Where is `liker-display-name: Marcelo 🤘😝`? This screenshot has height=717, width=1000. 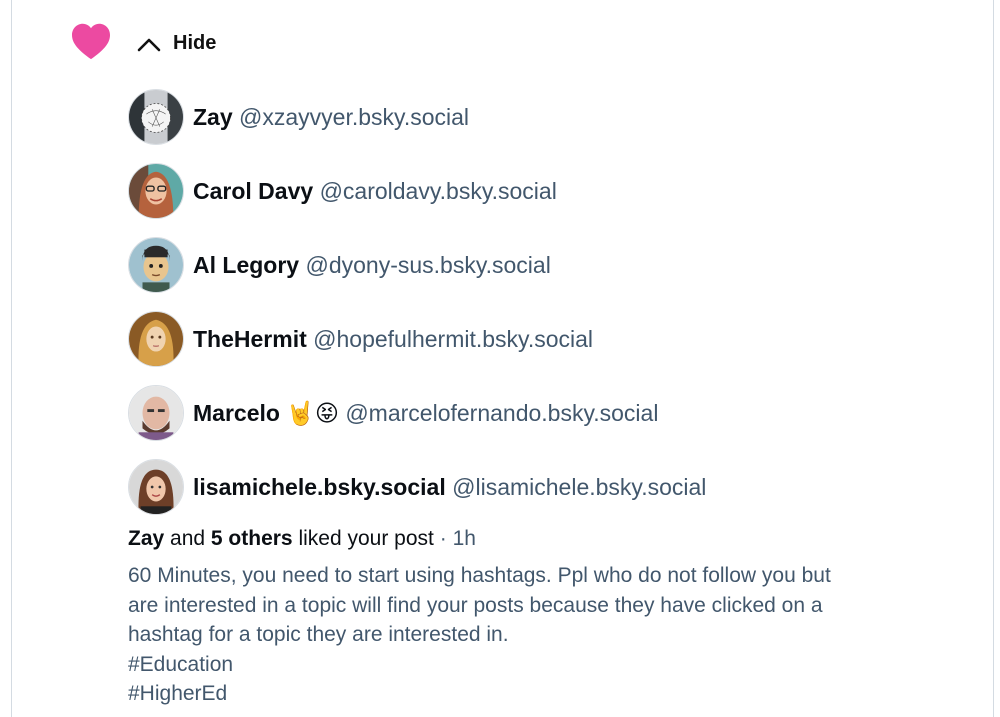 liker-display-name: Marcelo 🤘😝 is located at coordinates (266, 413).